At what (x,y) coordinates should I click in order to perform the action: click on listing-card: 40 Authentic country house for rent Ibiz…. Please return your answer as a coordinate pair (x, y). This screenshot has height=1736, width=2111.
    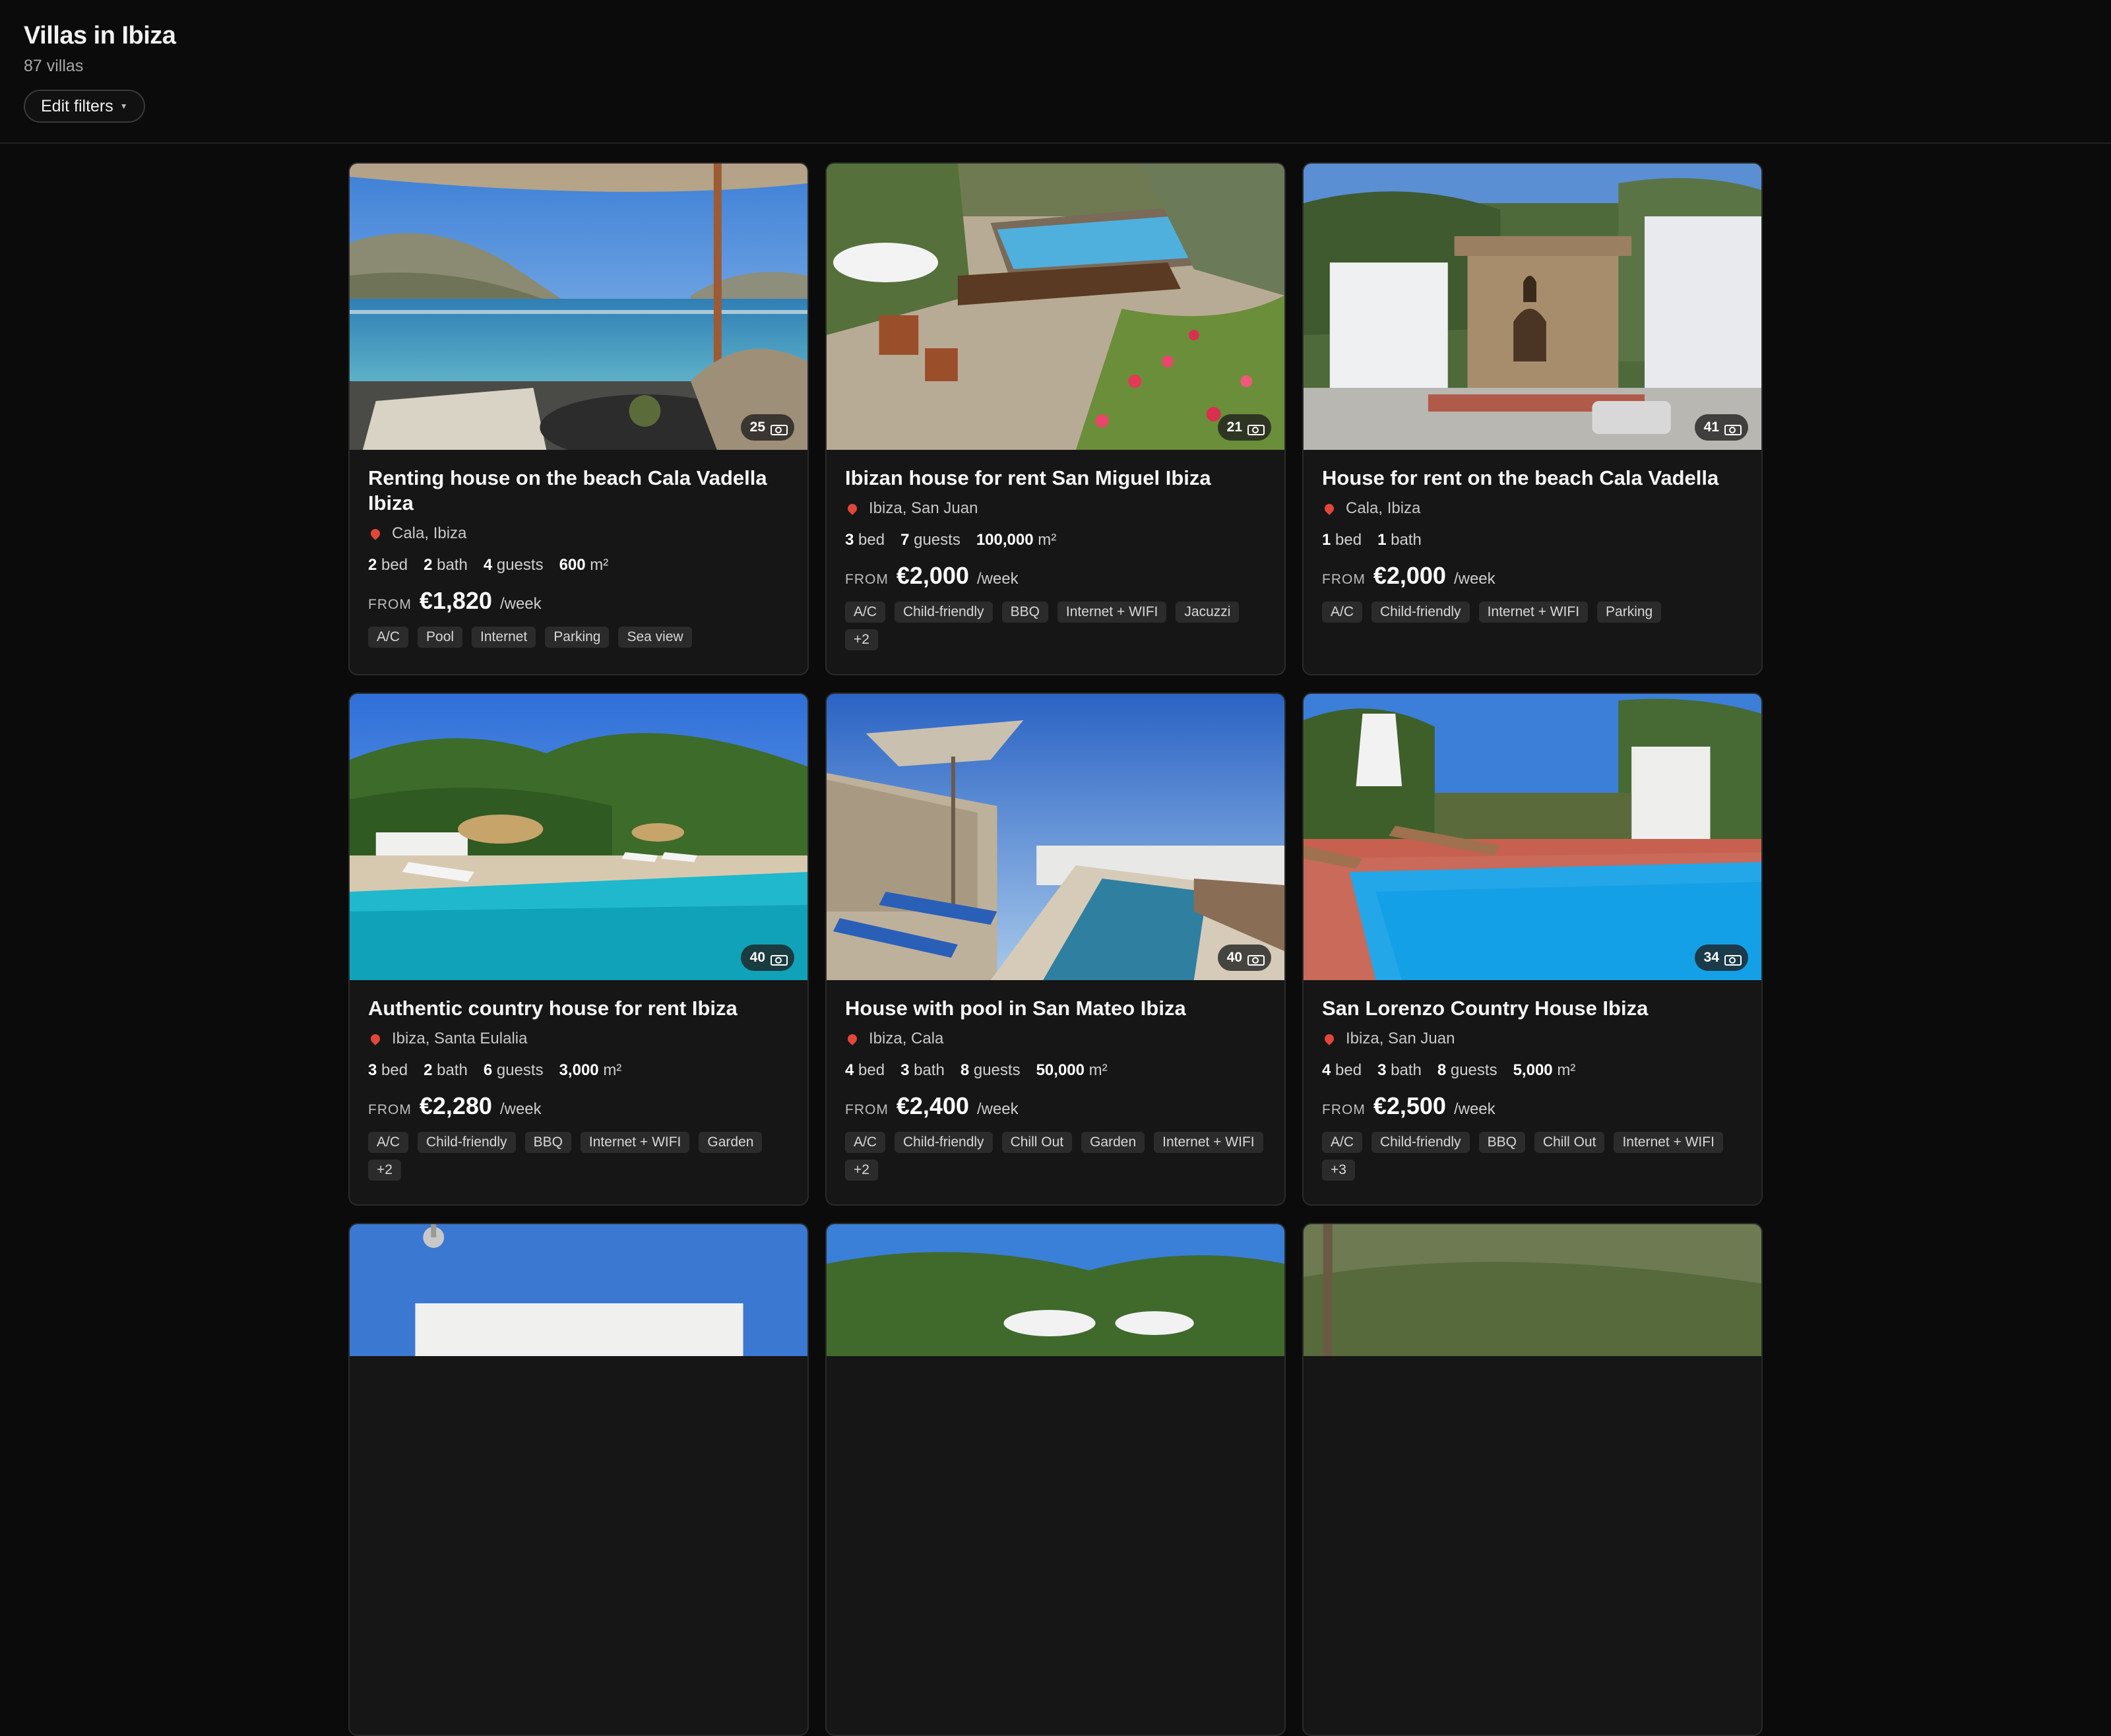
    Looking at the image, I should click on (578, 949).